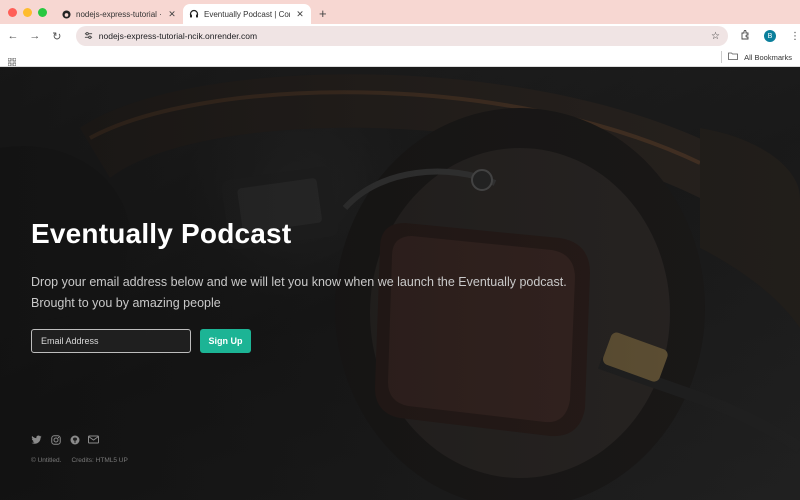 Image resolution: width=800 pixels, height=500 pixels. I want to click on window-controls, so click(27, 12).